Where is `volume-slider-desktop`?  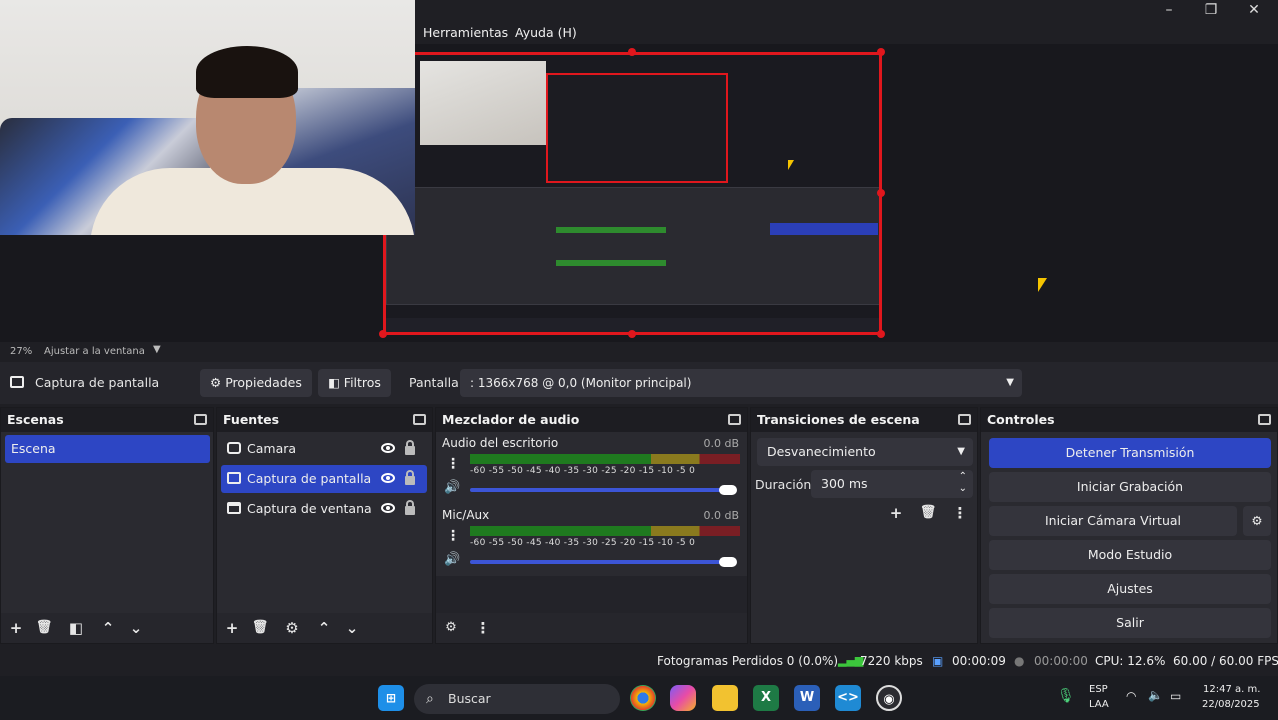
volume-slider-desktop is located at coordinates (599, 490).